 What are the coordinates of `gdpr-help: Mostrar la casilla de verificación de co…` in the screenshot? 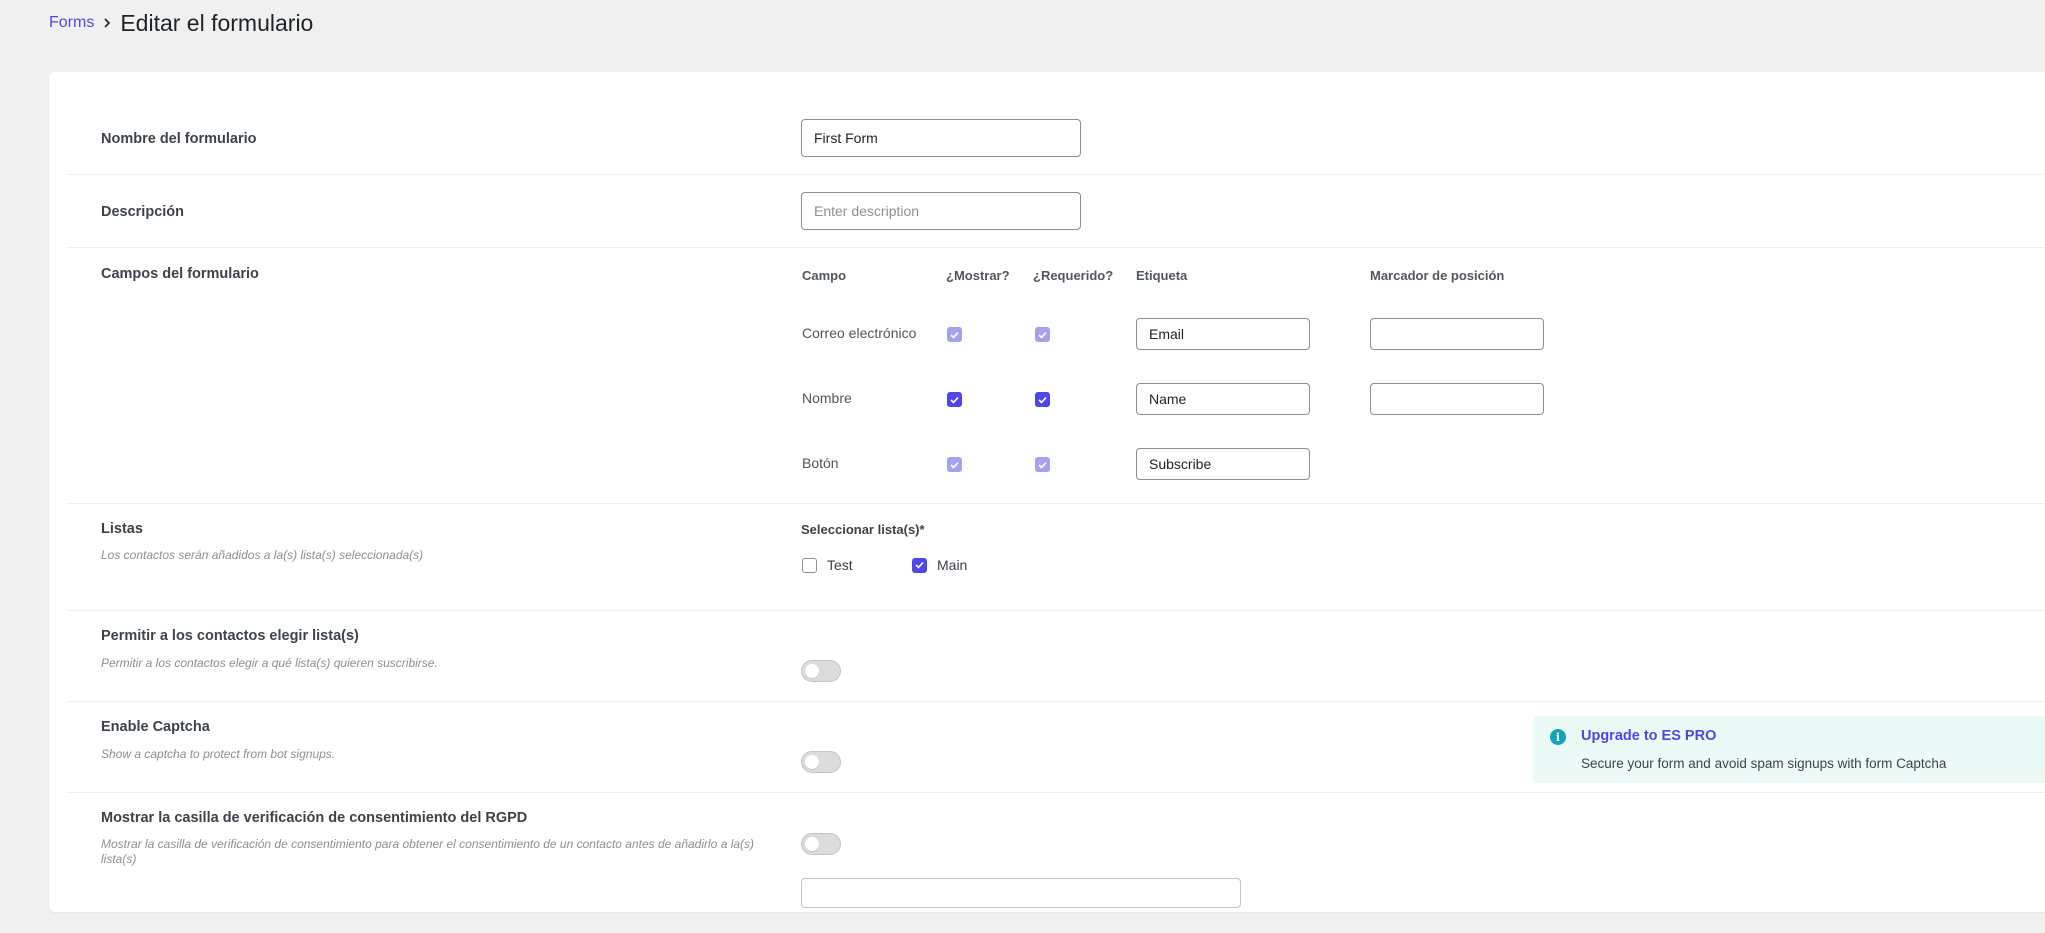 It's located at (428, 851).